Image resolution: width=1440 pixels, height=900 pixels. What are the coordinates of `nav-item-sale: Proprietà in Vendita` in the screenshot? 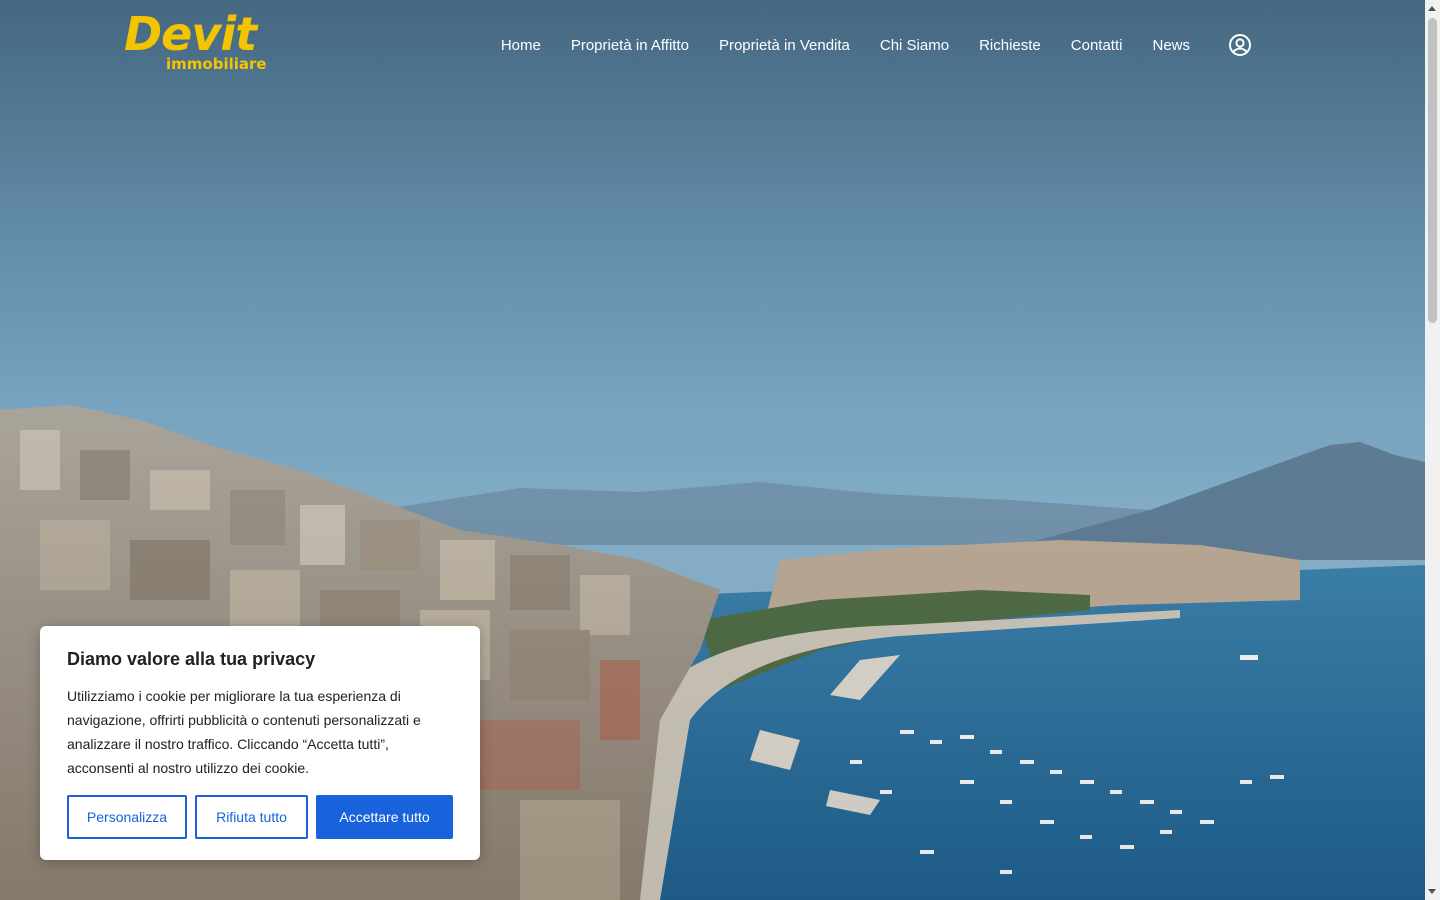 It's located at (784, 45).